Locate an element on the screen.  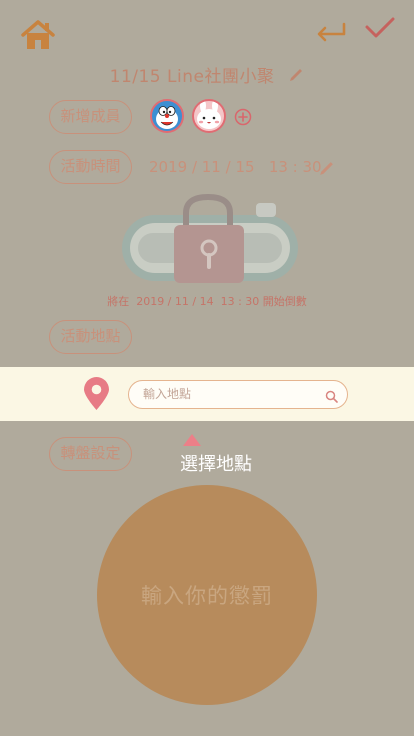
choose-location-hint: 選擇地點 is located at coordinates (216, 464).